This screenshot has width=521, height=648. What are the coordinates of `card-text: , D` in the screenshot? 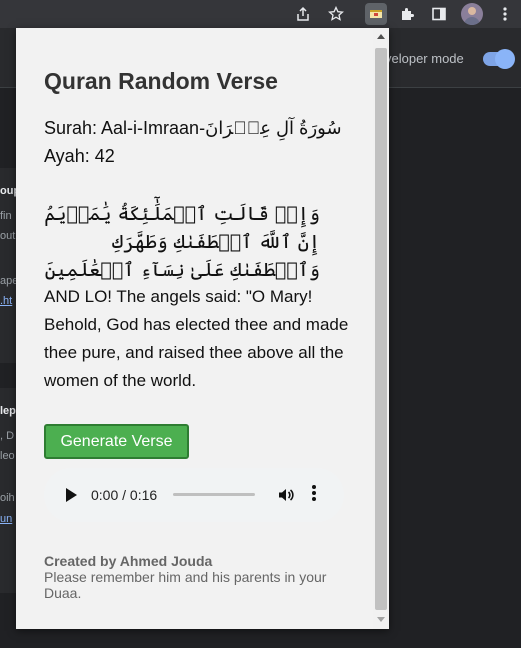 It's located at (7, 436).